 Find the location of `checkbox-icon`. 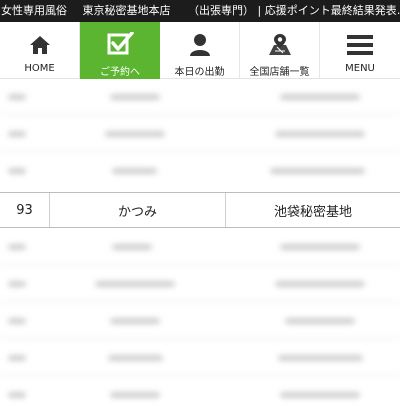

checkbox-icon is located at coordinates (120, 45).